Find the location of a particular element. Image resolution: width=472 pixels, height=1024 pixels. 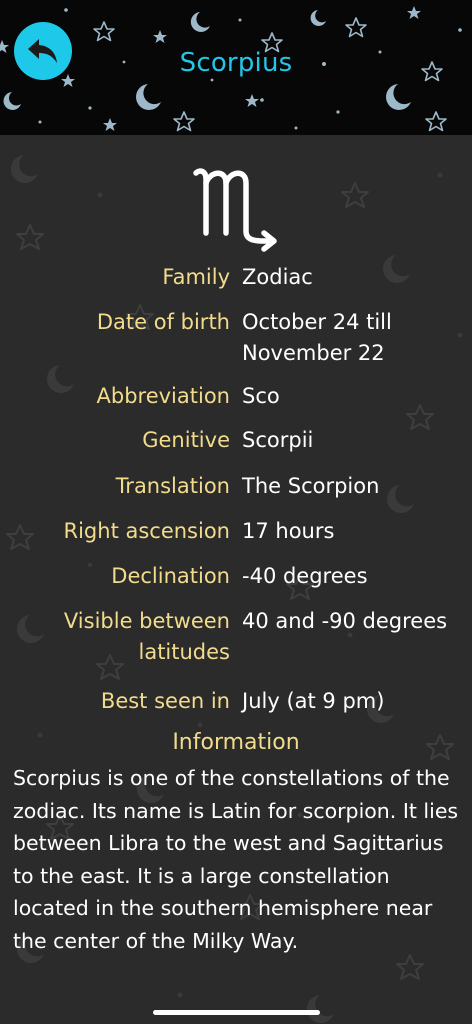

detail-value: October 24 till November 22 is located at coordinates (317, 337).